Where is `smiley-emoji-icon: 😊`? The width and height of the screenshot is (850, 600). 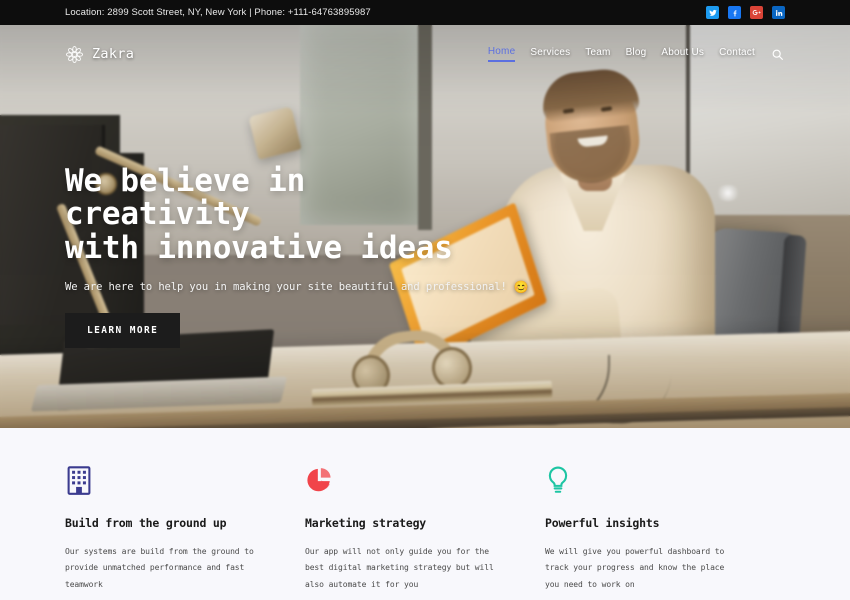 smiley-emoji-icon: 😊 is located at coordinates (521, 287).